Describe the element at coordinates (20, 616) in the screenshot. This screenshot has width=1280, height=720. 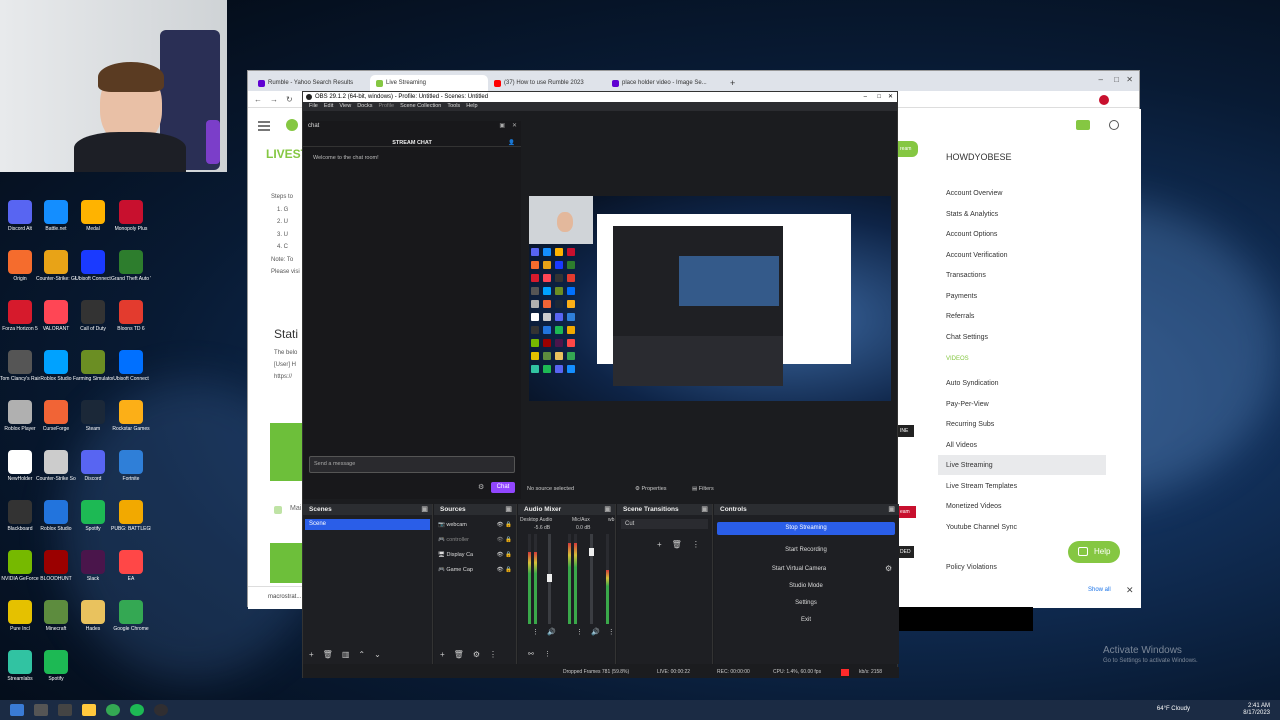
I see `desktop-shortcut: Pure Incl` at that location.